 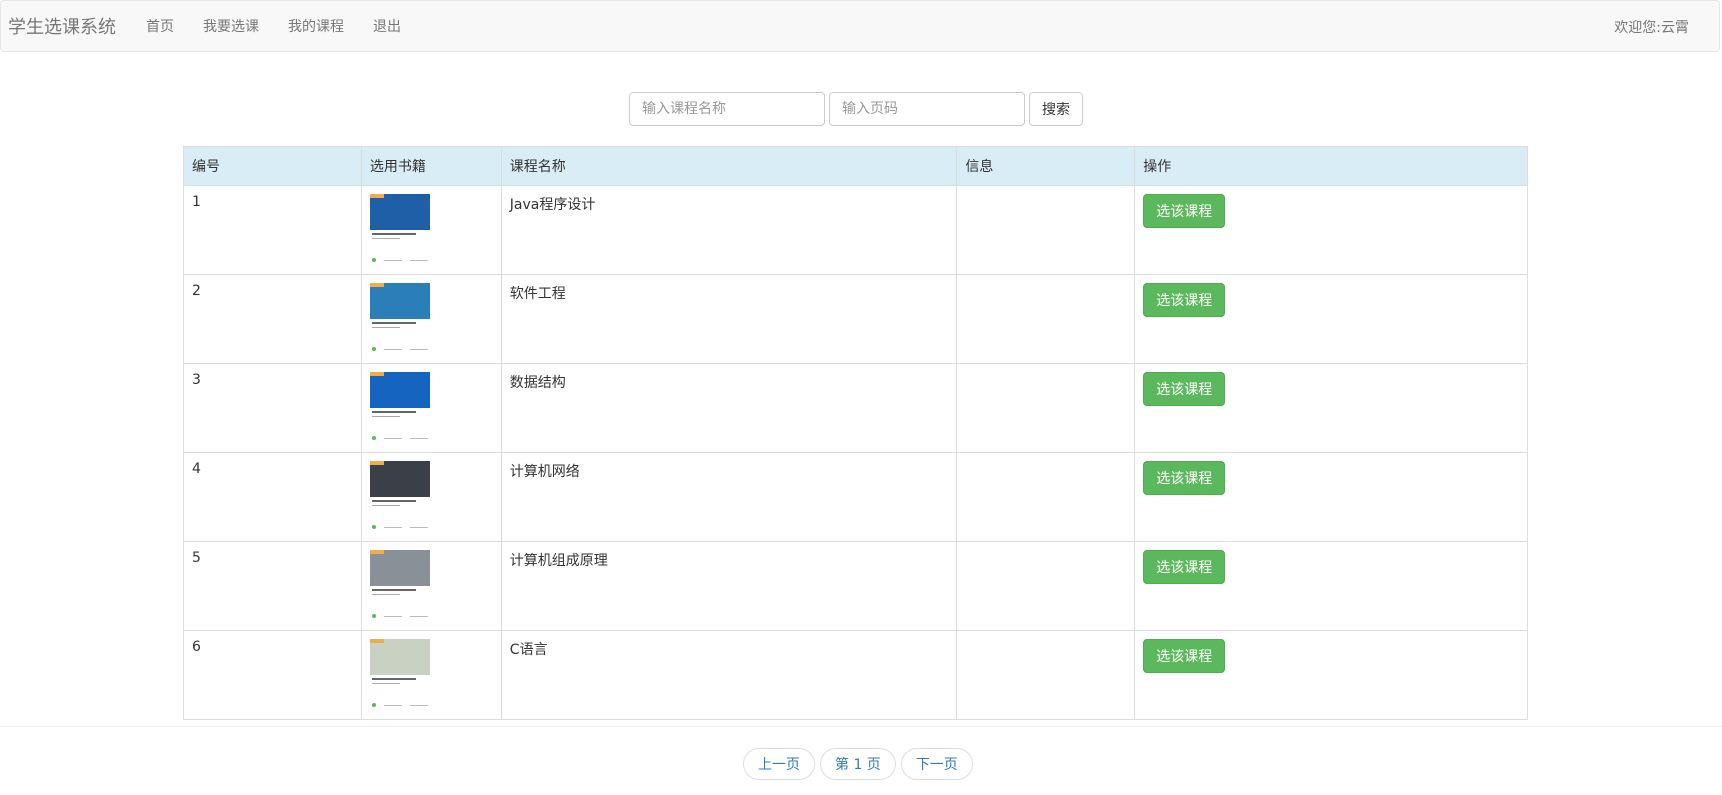 What do you see at coordinates (729, 497) in the screenshot?
I see `course-name: 计算机网络` at bounding box center [729, 497].